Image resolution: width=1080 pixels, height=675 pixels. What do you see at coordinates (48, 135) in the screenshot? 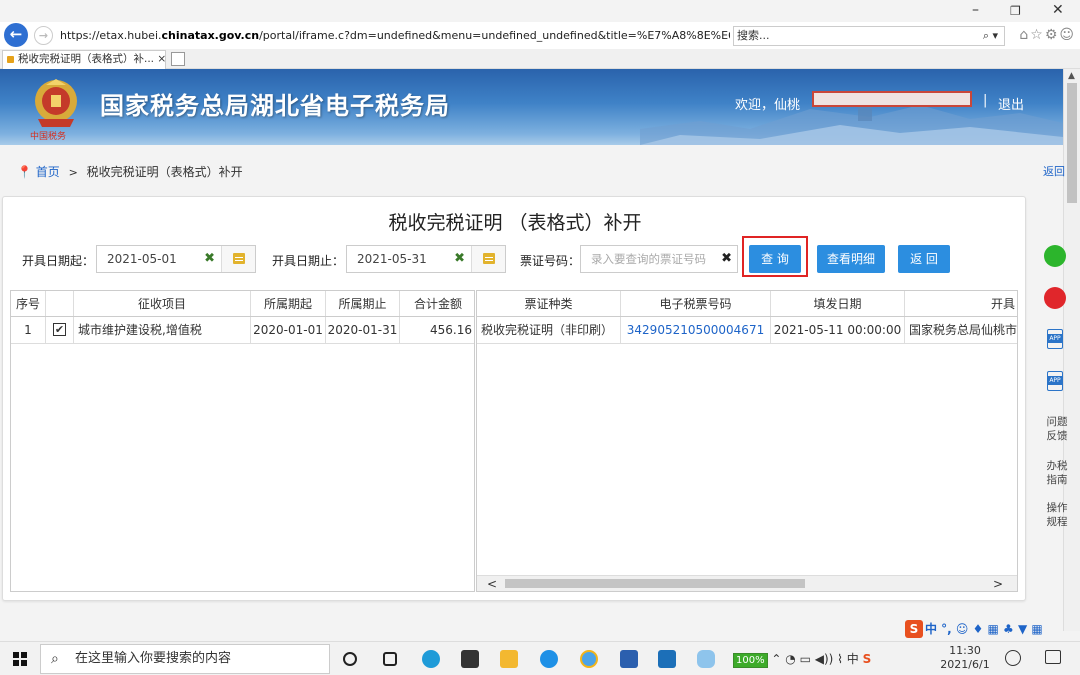
I see `svg-text: 中国税务` at bounding box center [48, 135].